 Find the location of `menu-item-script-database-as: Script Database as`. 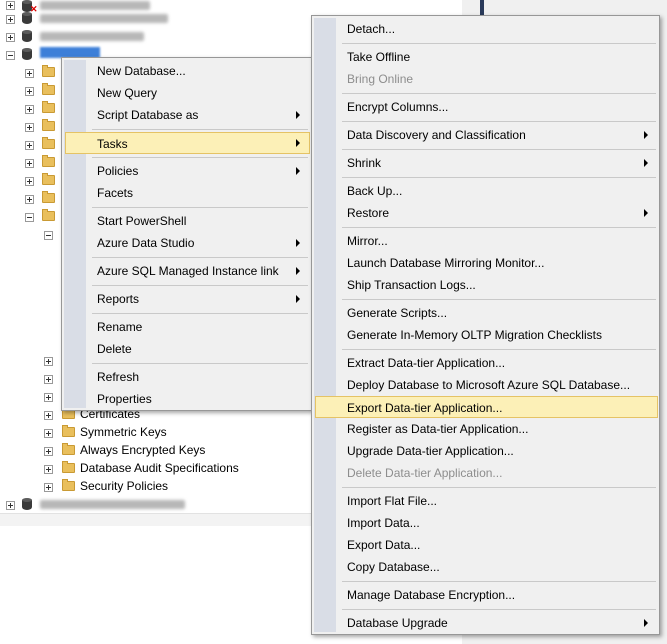

menu-item-script-database-as: Script Database as is located at coordinates (187, 115).